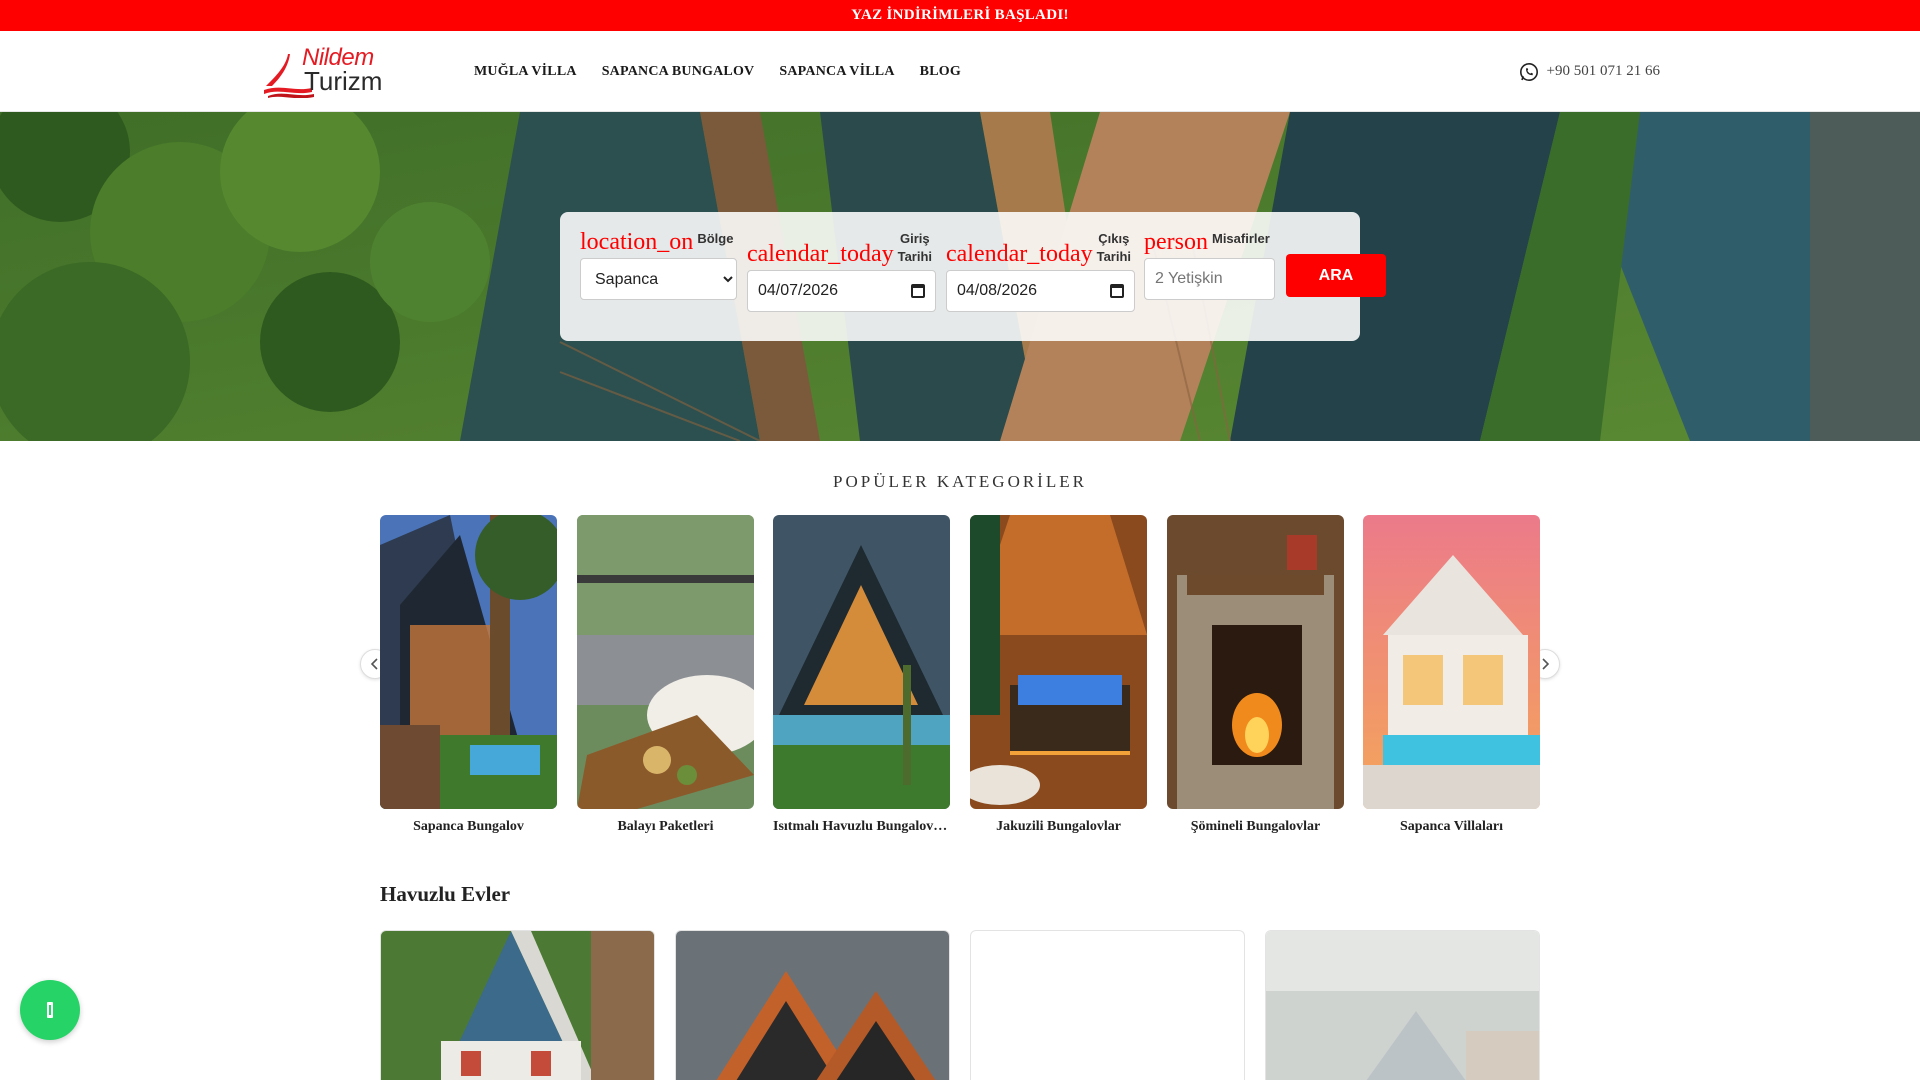  I want to click on guests-field: person Misafirler, so click(1209, 265).